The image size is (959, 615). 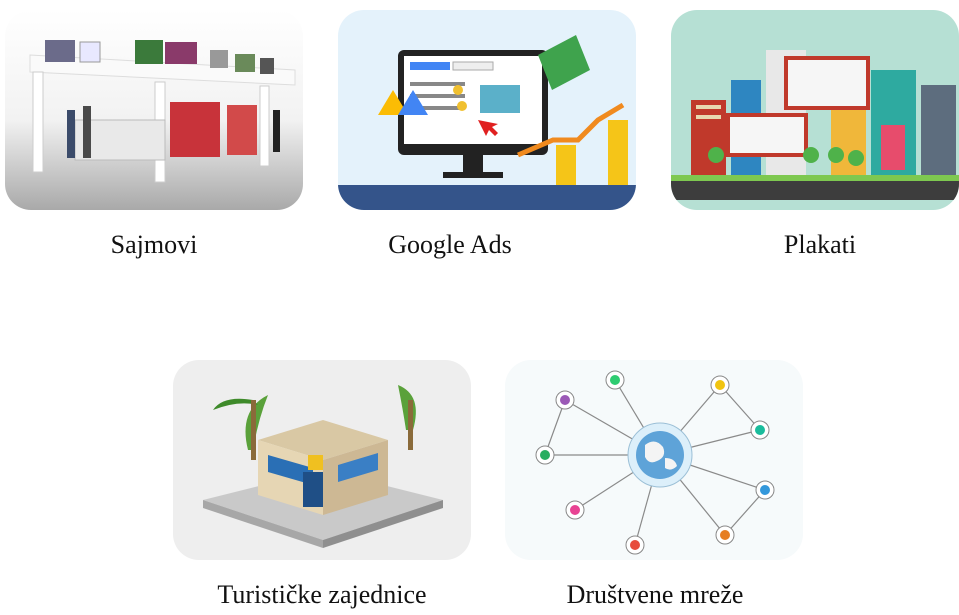 I want to click on social-network-globe-image, so click(x=654, y=460).